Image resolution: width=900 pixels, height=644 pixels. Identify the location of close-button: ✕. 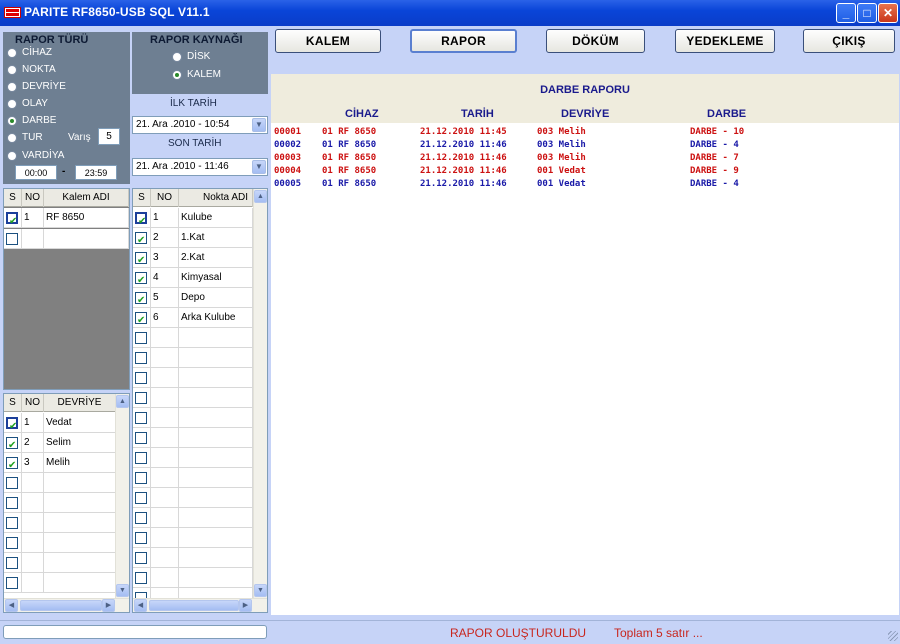
(888, 13).